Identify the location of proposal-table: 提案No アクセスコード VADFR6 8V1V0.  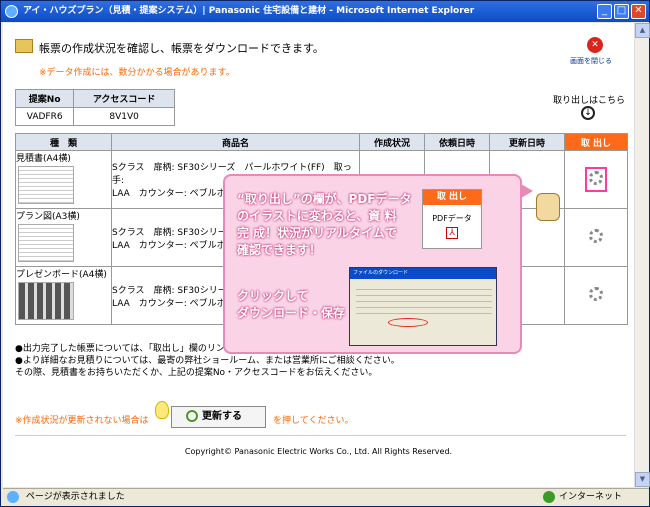
(94, 107).